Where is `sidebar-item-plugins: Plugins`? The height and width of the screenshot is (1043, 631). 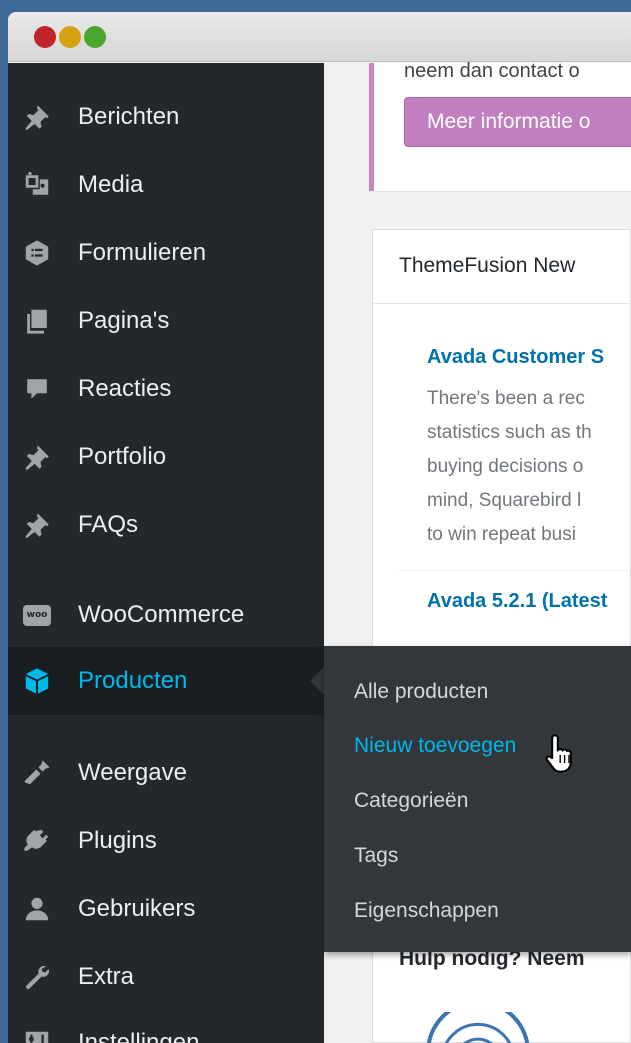 sidebar-item-plugins: Plugins is located at coordinates (166, 841).